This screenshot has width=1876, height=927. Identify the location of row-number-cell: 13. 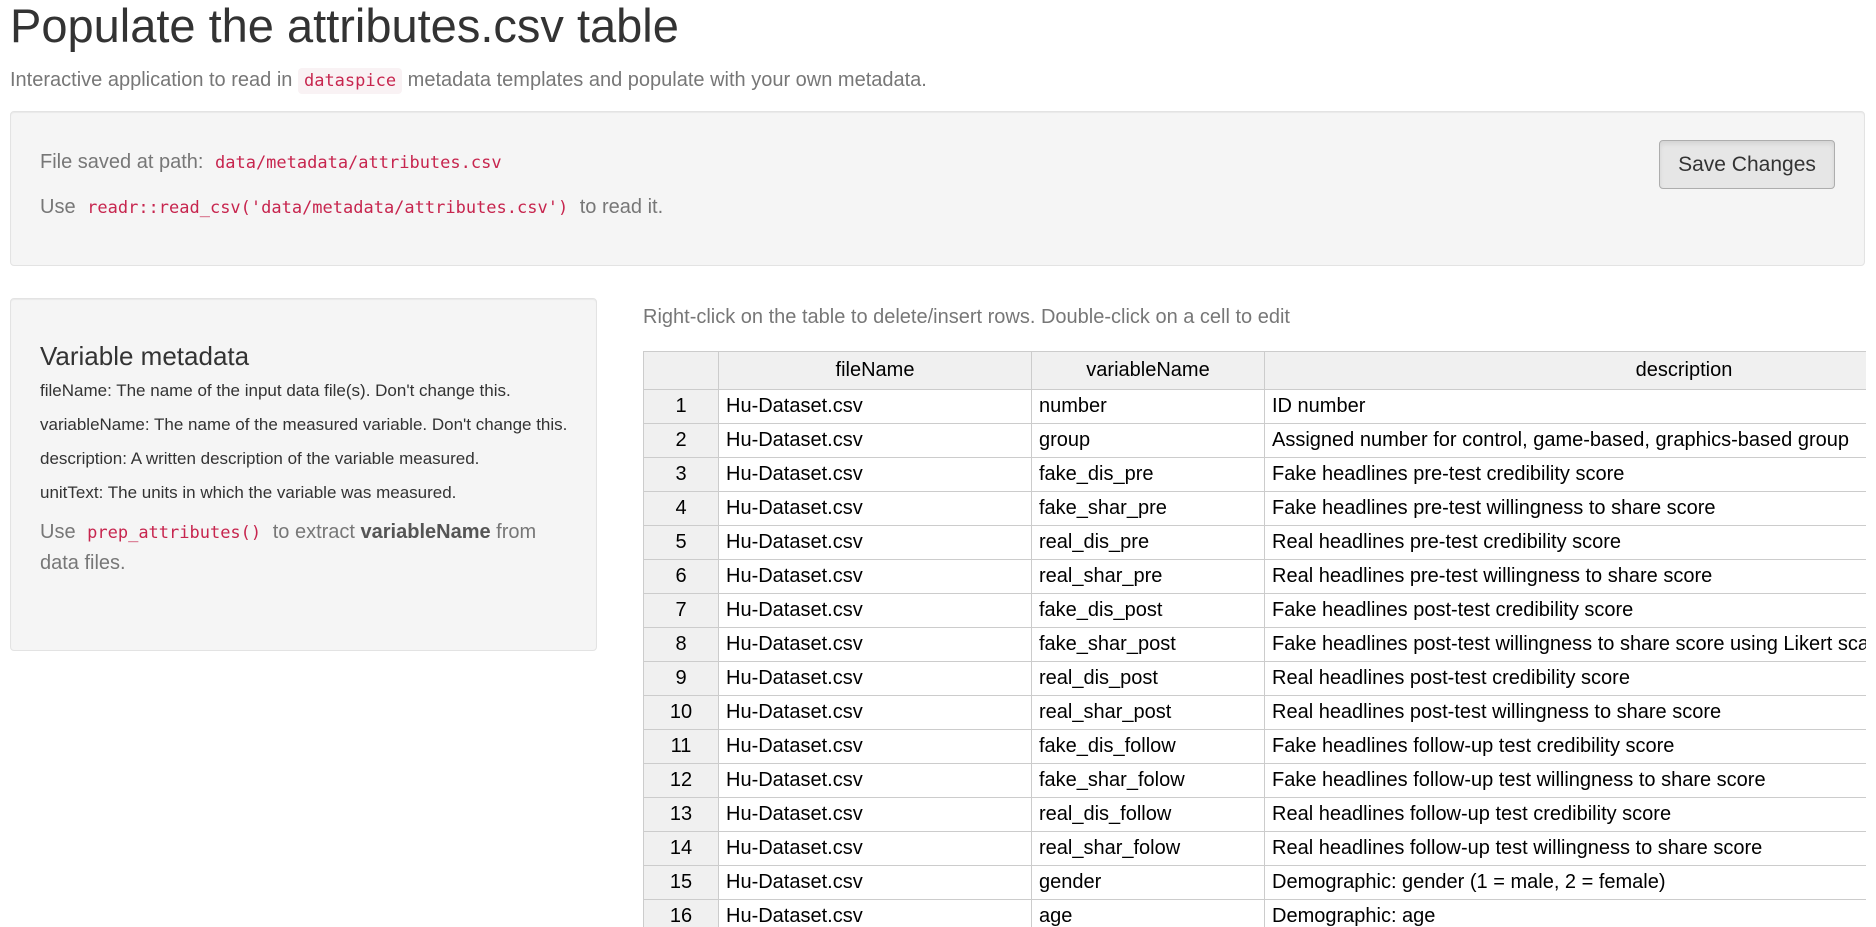
(681, 814).